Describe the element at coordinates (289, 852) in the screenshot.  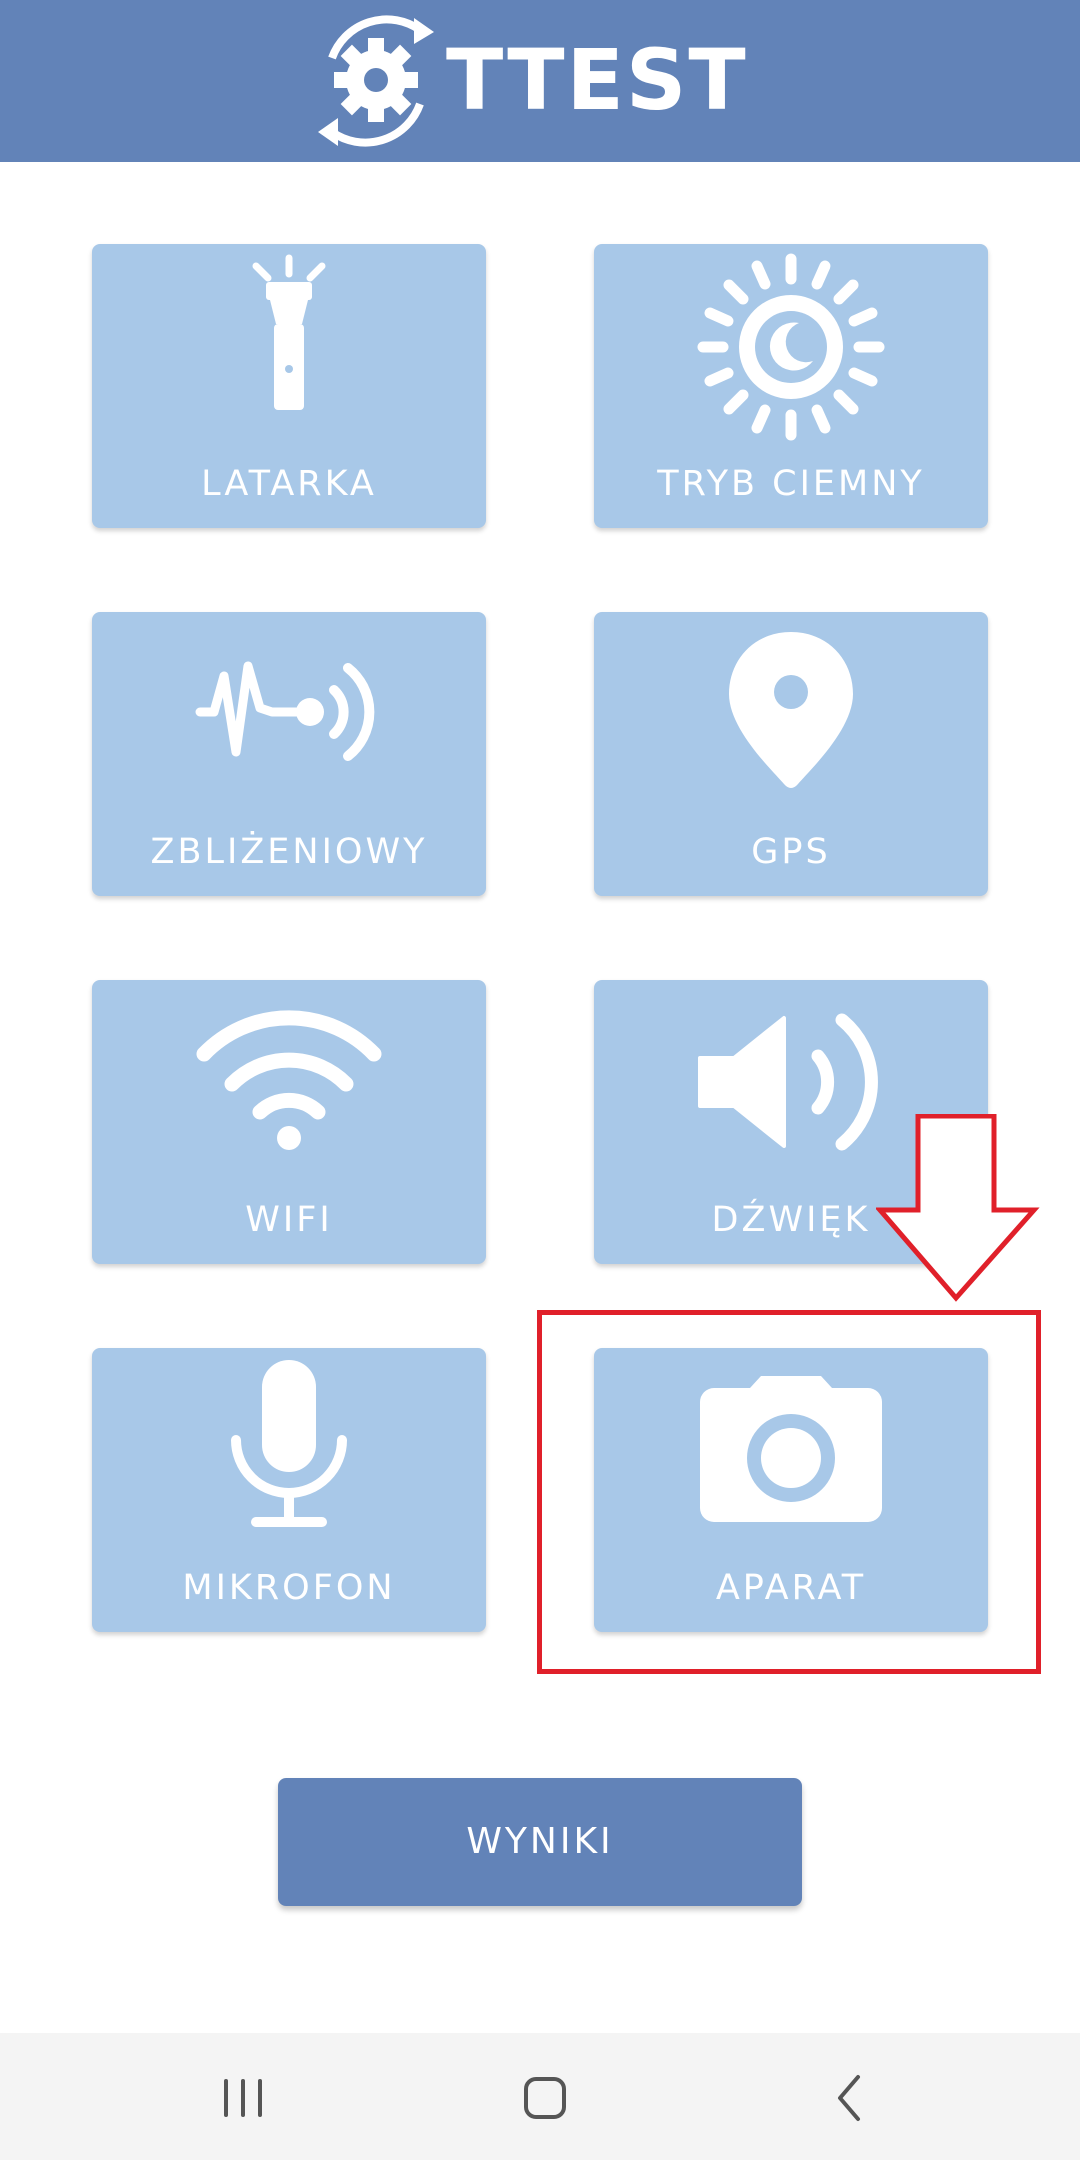
I see `tile-label: ZBLIŻENIOWY` at that location.